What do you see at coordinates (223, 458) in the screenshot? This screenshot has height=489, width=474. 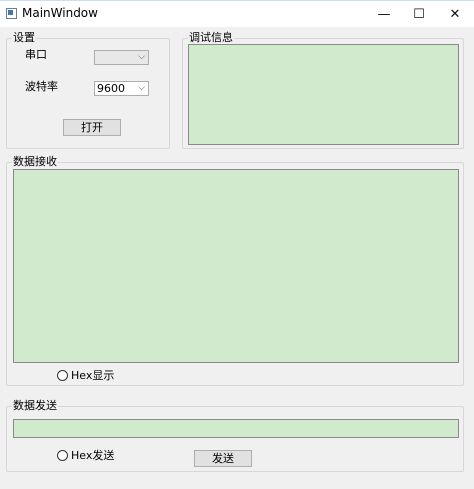 I see `send-button: 发送` at bounding box center [223, 458].